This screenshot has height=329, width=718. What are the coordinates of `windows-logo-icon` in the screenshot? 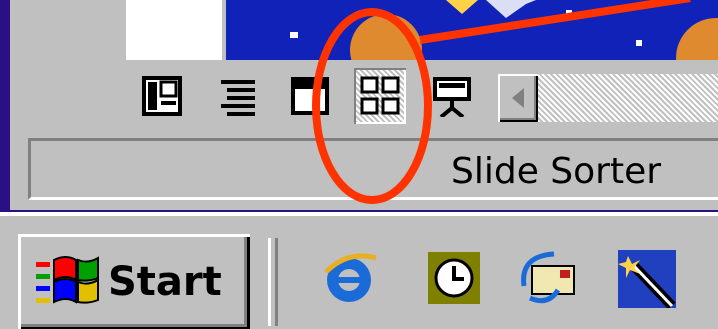 It's located at (67, 280).